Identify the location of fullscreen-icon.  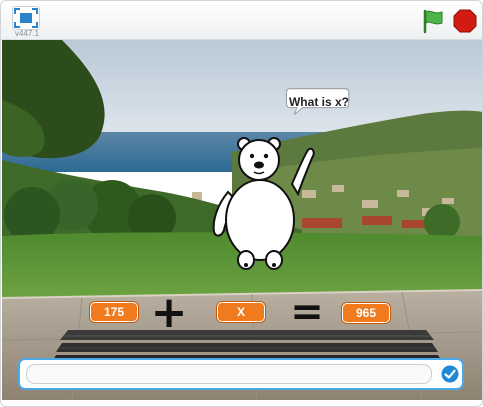
(26, 18).